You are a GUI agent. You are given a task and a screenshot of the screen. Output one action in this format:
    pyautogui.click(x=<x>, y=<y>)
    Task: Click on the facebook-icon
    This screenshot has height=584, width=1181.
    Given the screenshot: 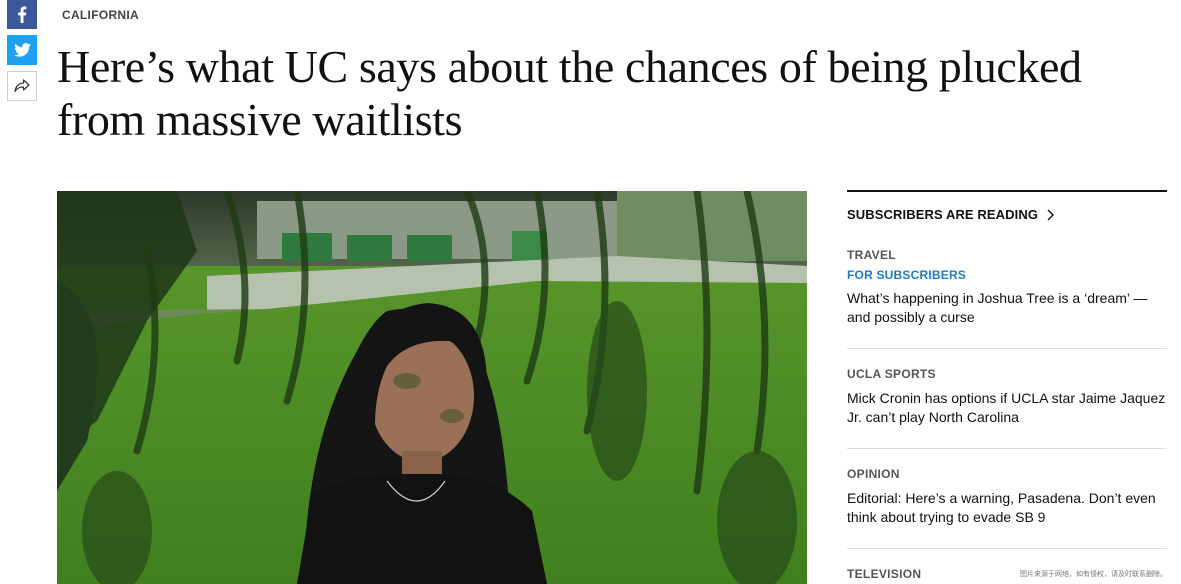 What is the action you would take?
    pyautogui.click(x=22, y=14)
    